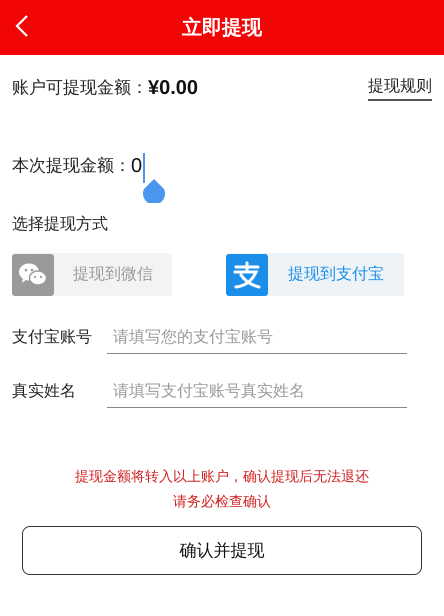 This screenshot has height=616, width=444. Describe the element at coordinates (247, 275) in the screenshot. I see `alipay-glyph-icon` at that location.